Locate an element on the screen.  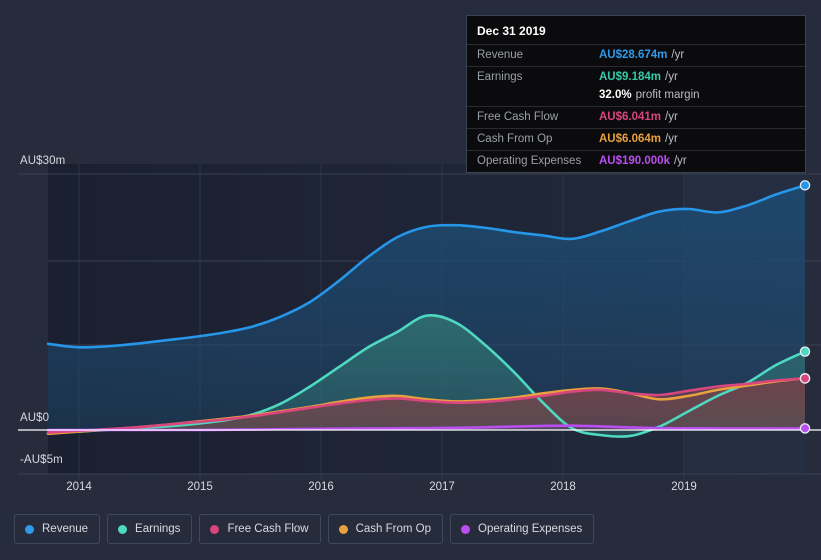
tooltip-key-free-cash-flow: Free Cash Flow is located at coordinates (518, 117).